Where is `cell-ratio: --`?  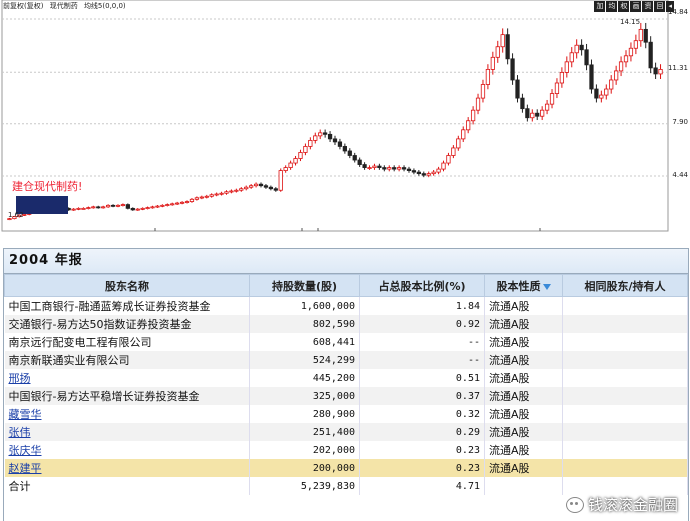 cell-ratio: -- is located at coordinates (422, 342).